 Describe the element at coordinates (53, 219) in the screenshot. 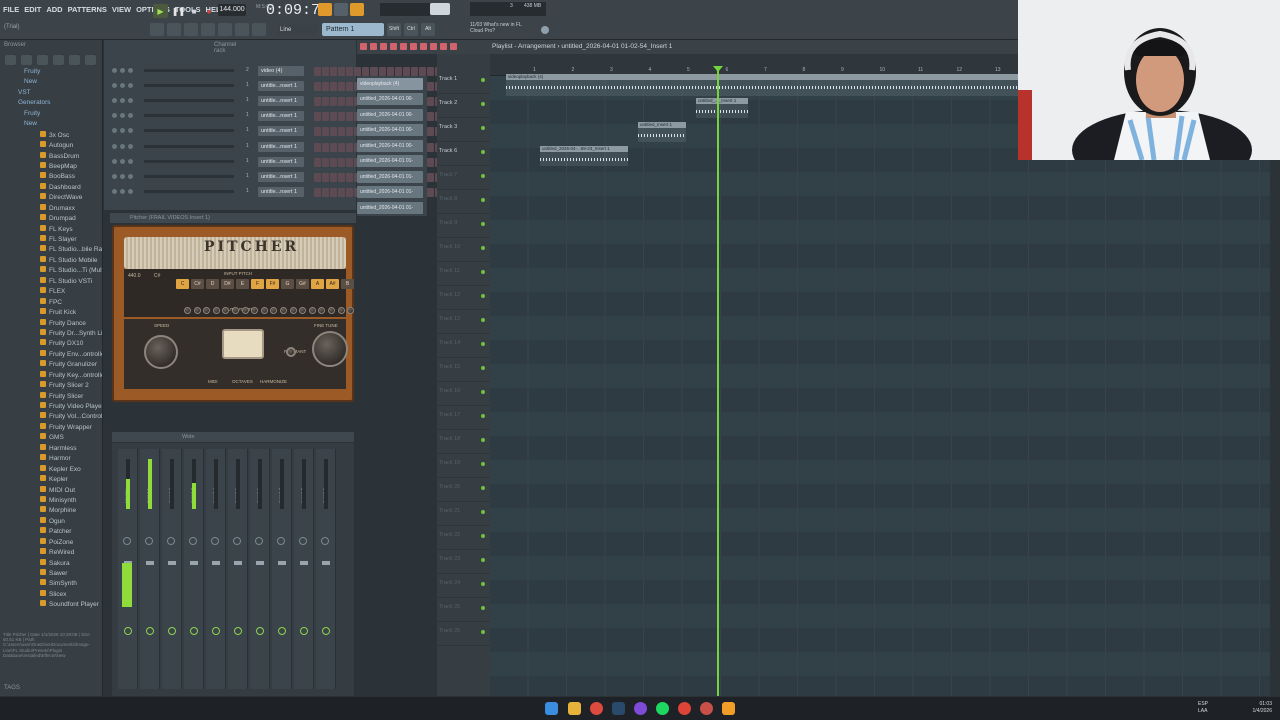

I see `browser-item: Drumpad` at that location.